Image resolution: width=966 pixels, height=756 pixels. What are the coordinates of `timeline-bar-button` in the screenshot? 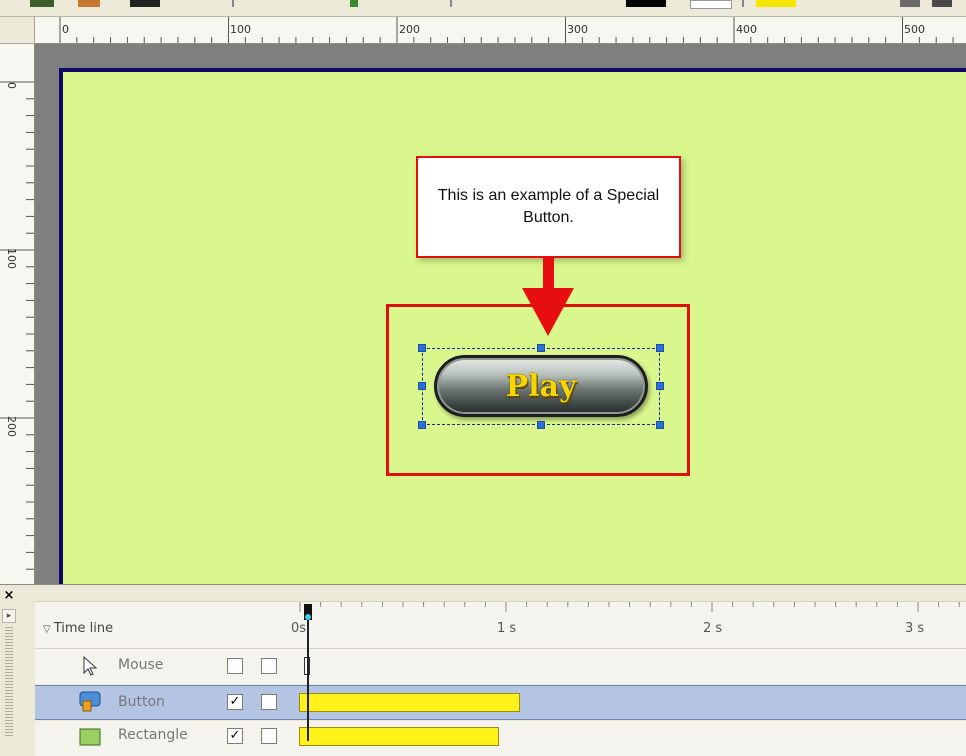 It's located at (409, 702).